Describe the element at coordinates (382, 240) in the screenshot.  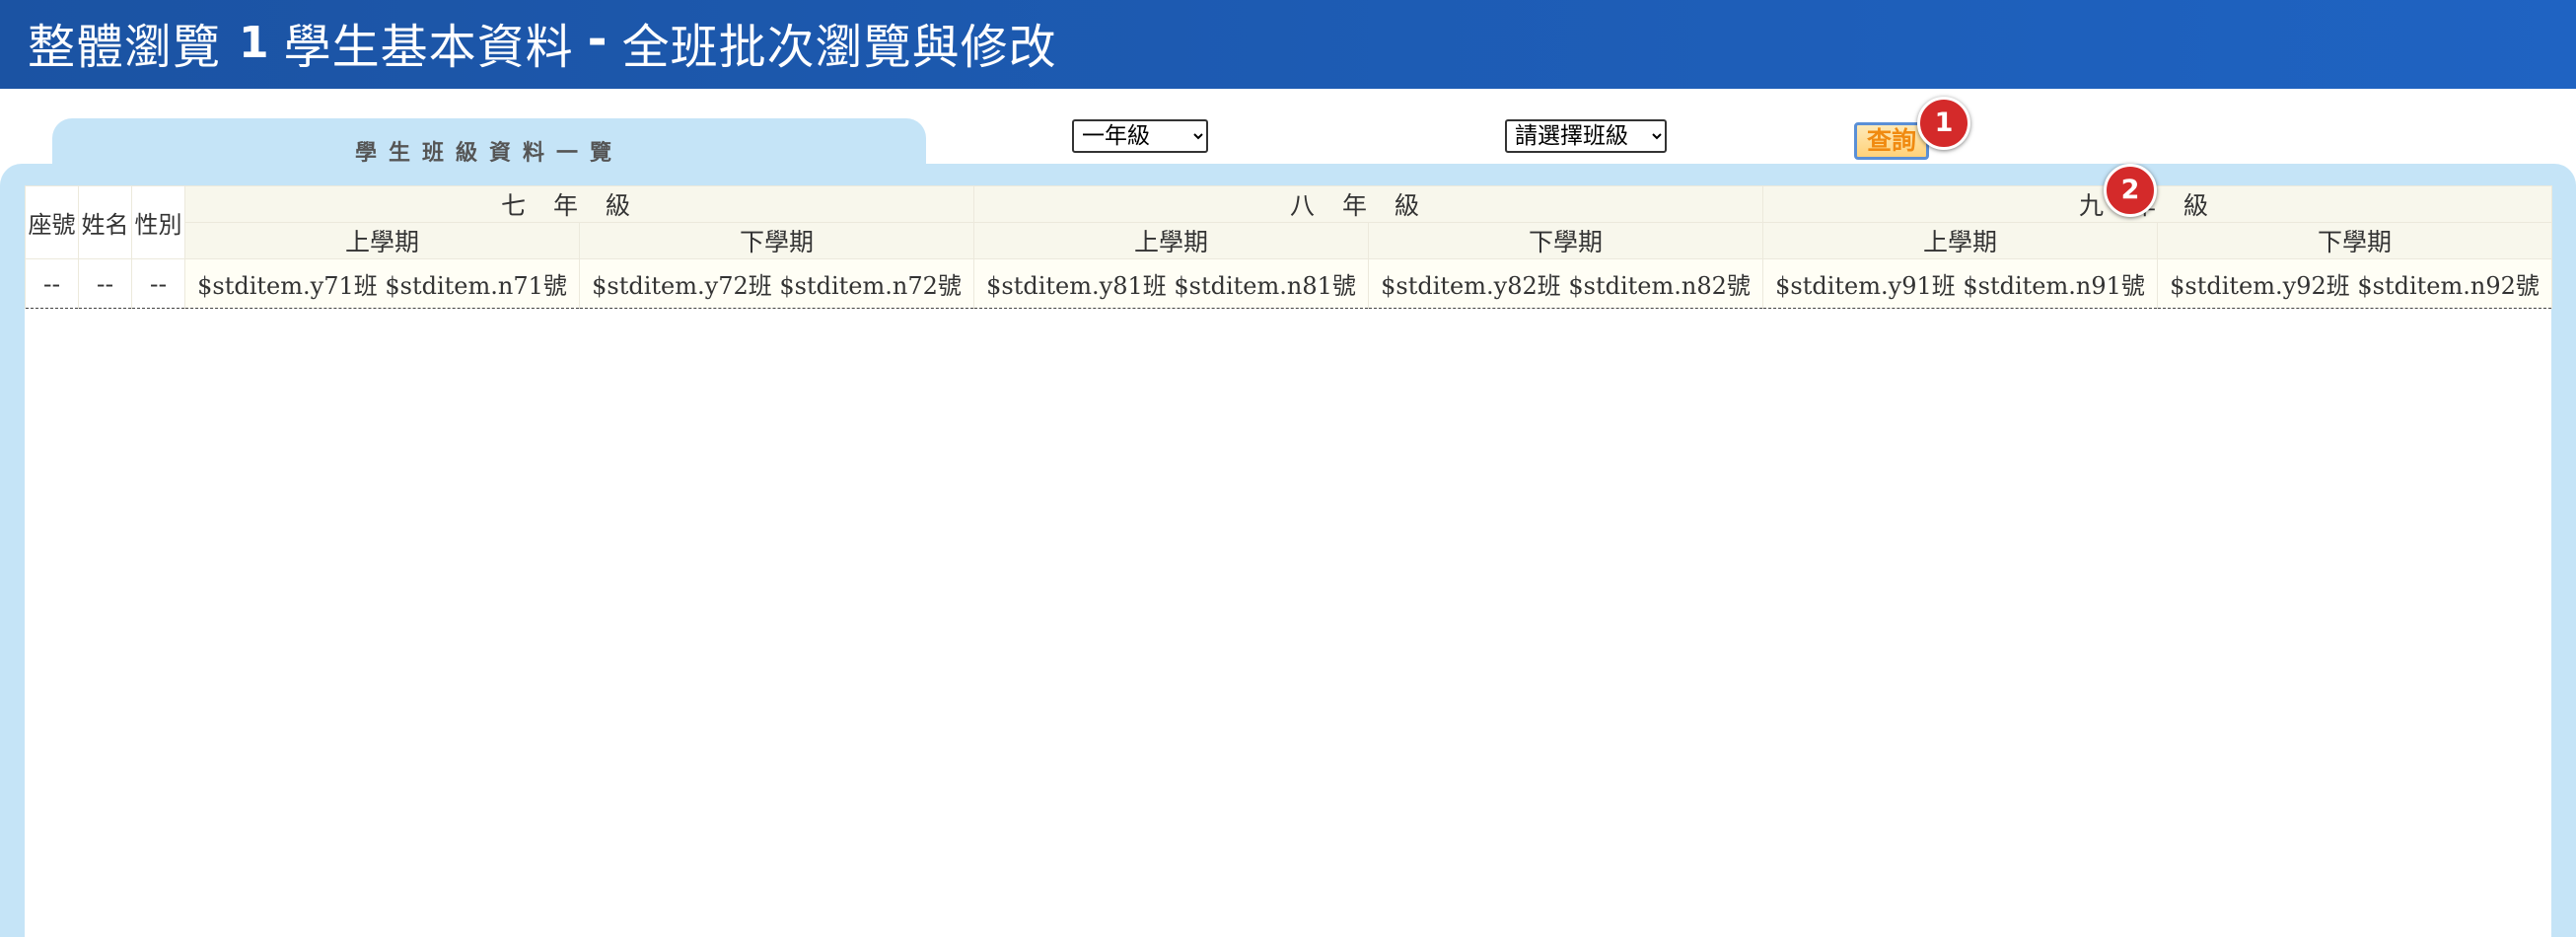
I see `semester-header-7-1: 上學期` at that location.